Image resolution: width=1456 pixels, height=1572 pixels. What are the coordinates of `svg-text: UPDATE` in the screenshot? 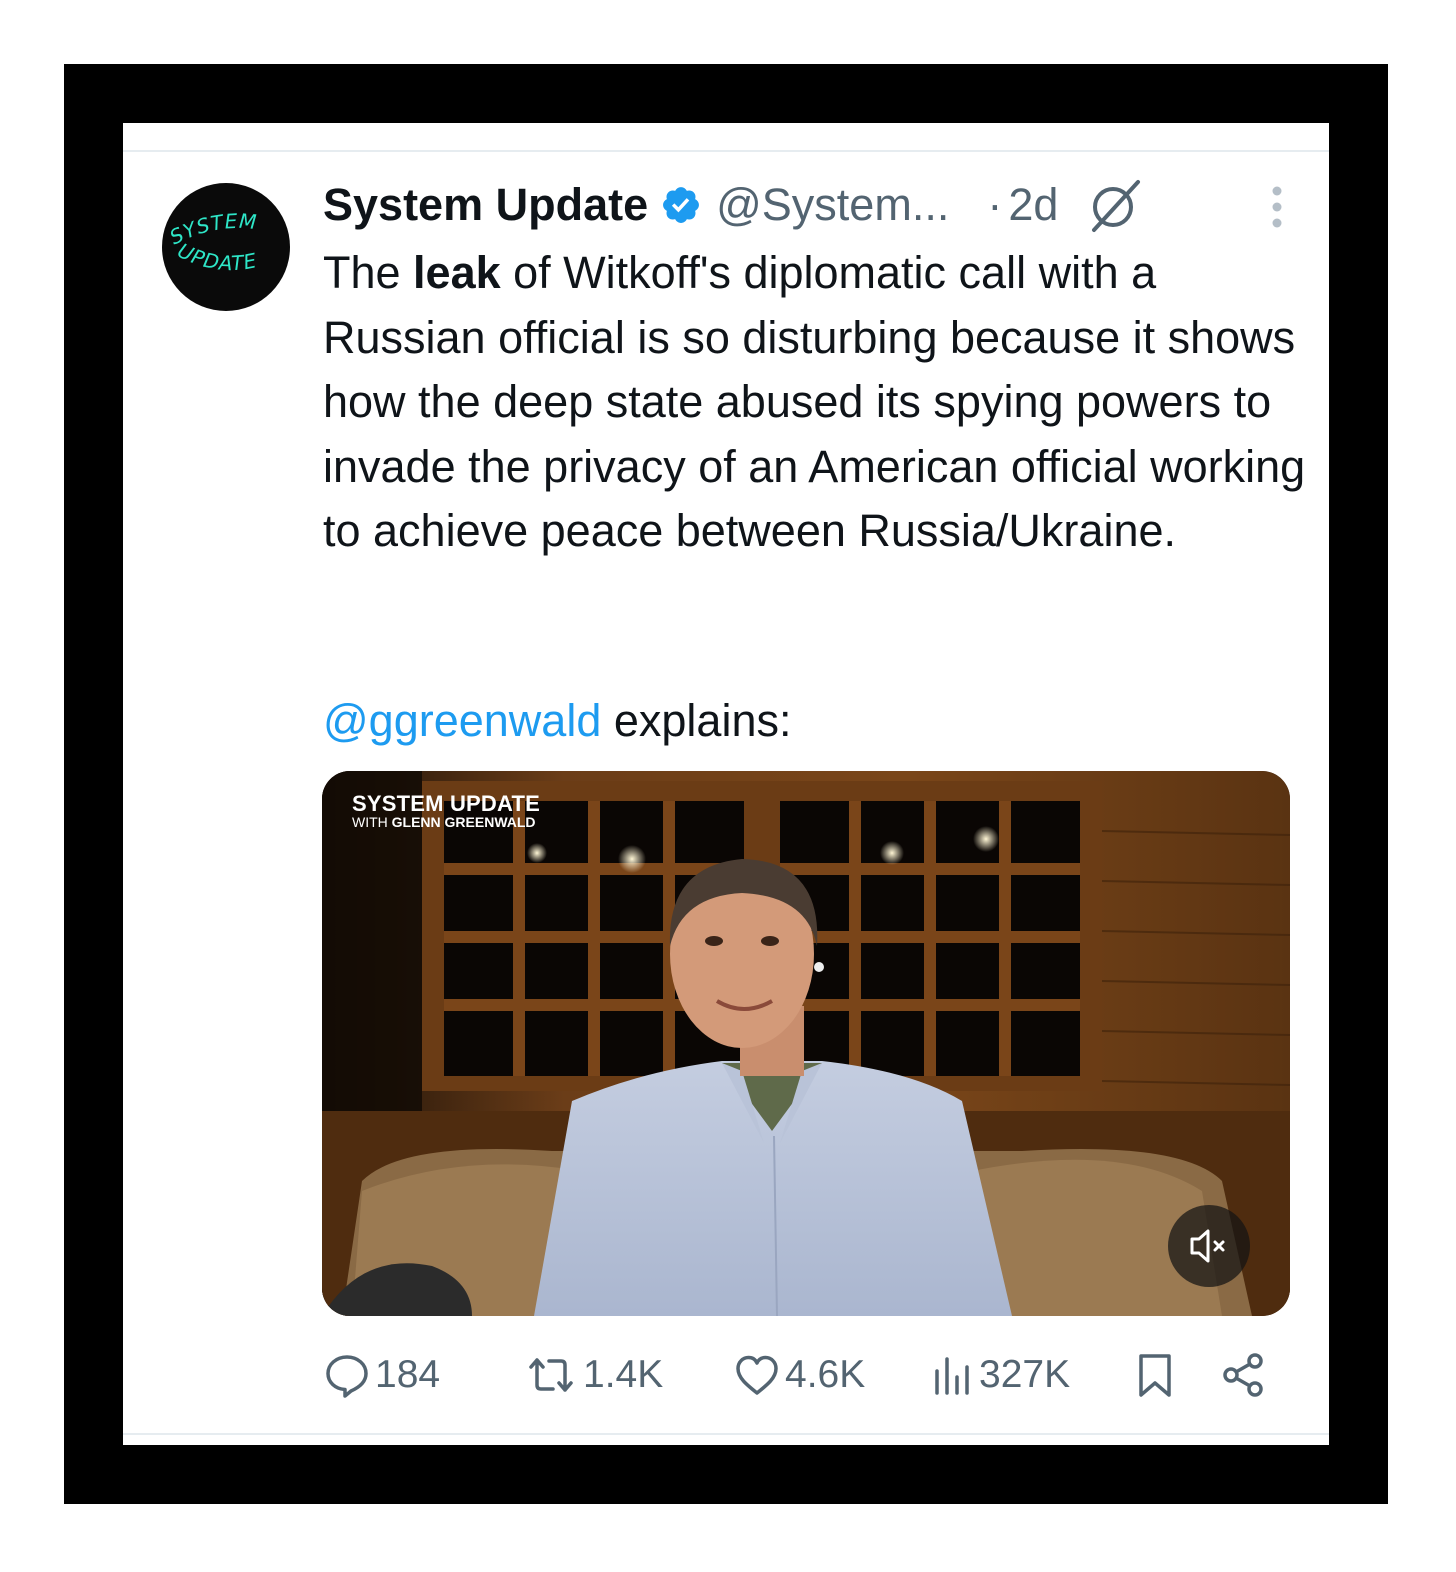 It's located at (216, 256).